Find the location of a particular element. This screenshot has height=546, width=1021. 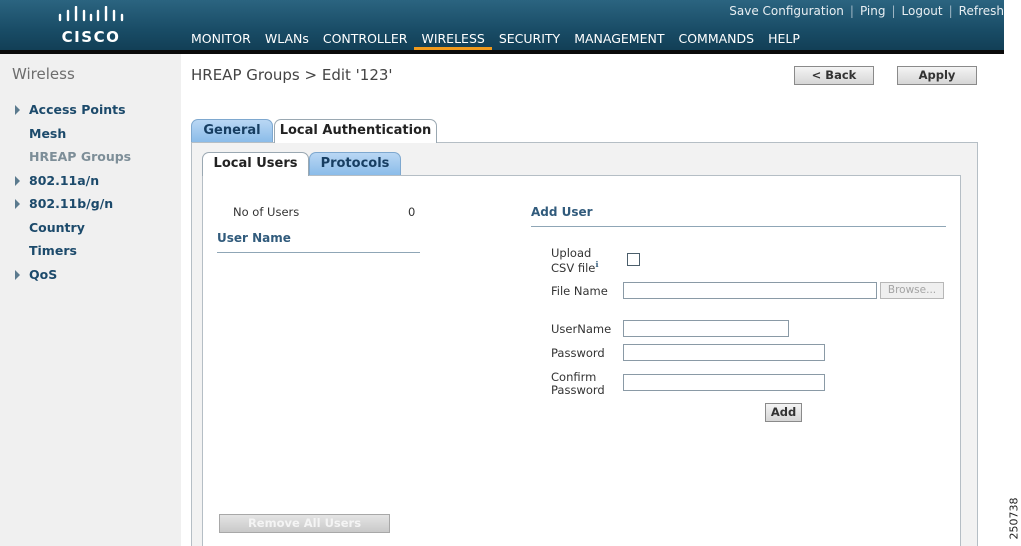

sidebar-item-label: 802.11b/g/n is located at coordinates (71, 203).